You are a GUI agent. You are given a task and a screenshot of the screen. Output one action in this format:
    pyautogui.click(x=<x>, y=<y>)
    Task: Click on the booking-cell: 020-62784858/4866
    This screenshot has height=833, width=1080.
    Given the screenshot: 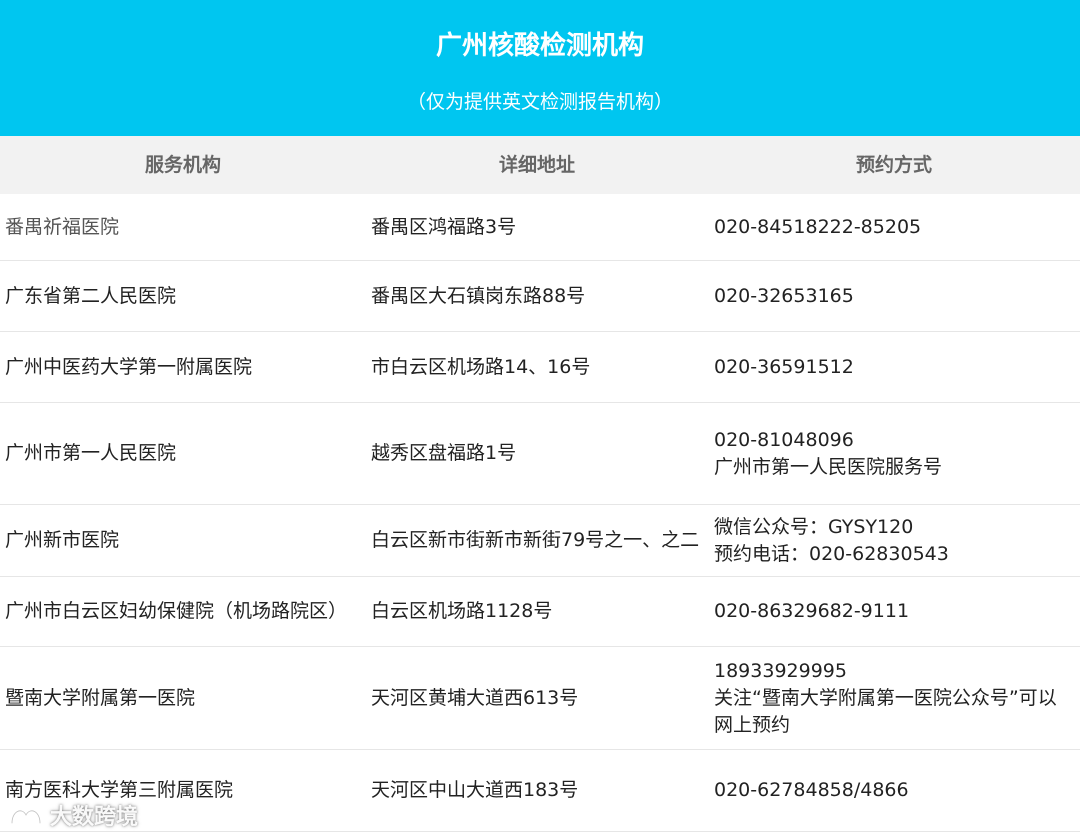 What is the action you would take?
    pyautogui.click(x=811, y=790)
    